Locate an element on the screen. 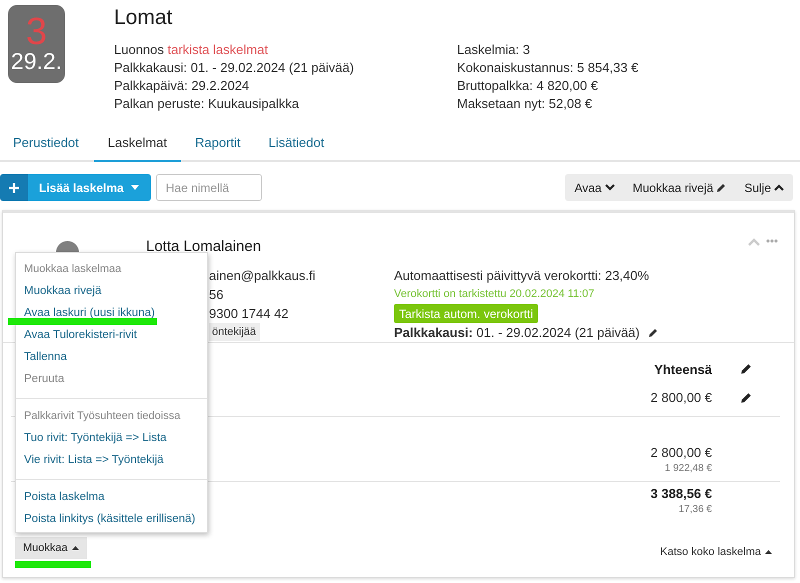 This screenshot has width=800, height=583. edit-rows-button: Muokkaa rivejä is located at coordinates (680, 187).